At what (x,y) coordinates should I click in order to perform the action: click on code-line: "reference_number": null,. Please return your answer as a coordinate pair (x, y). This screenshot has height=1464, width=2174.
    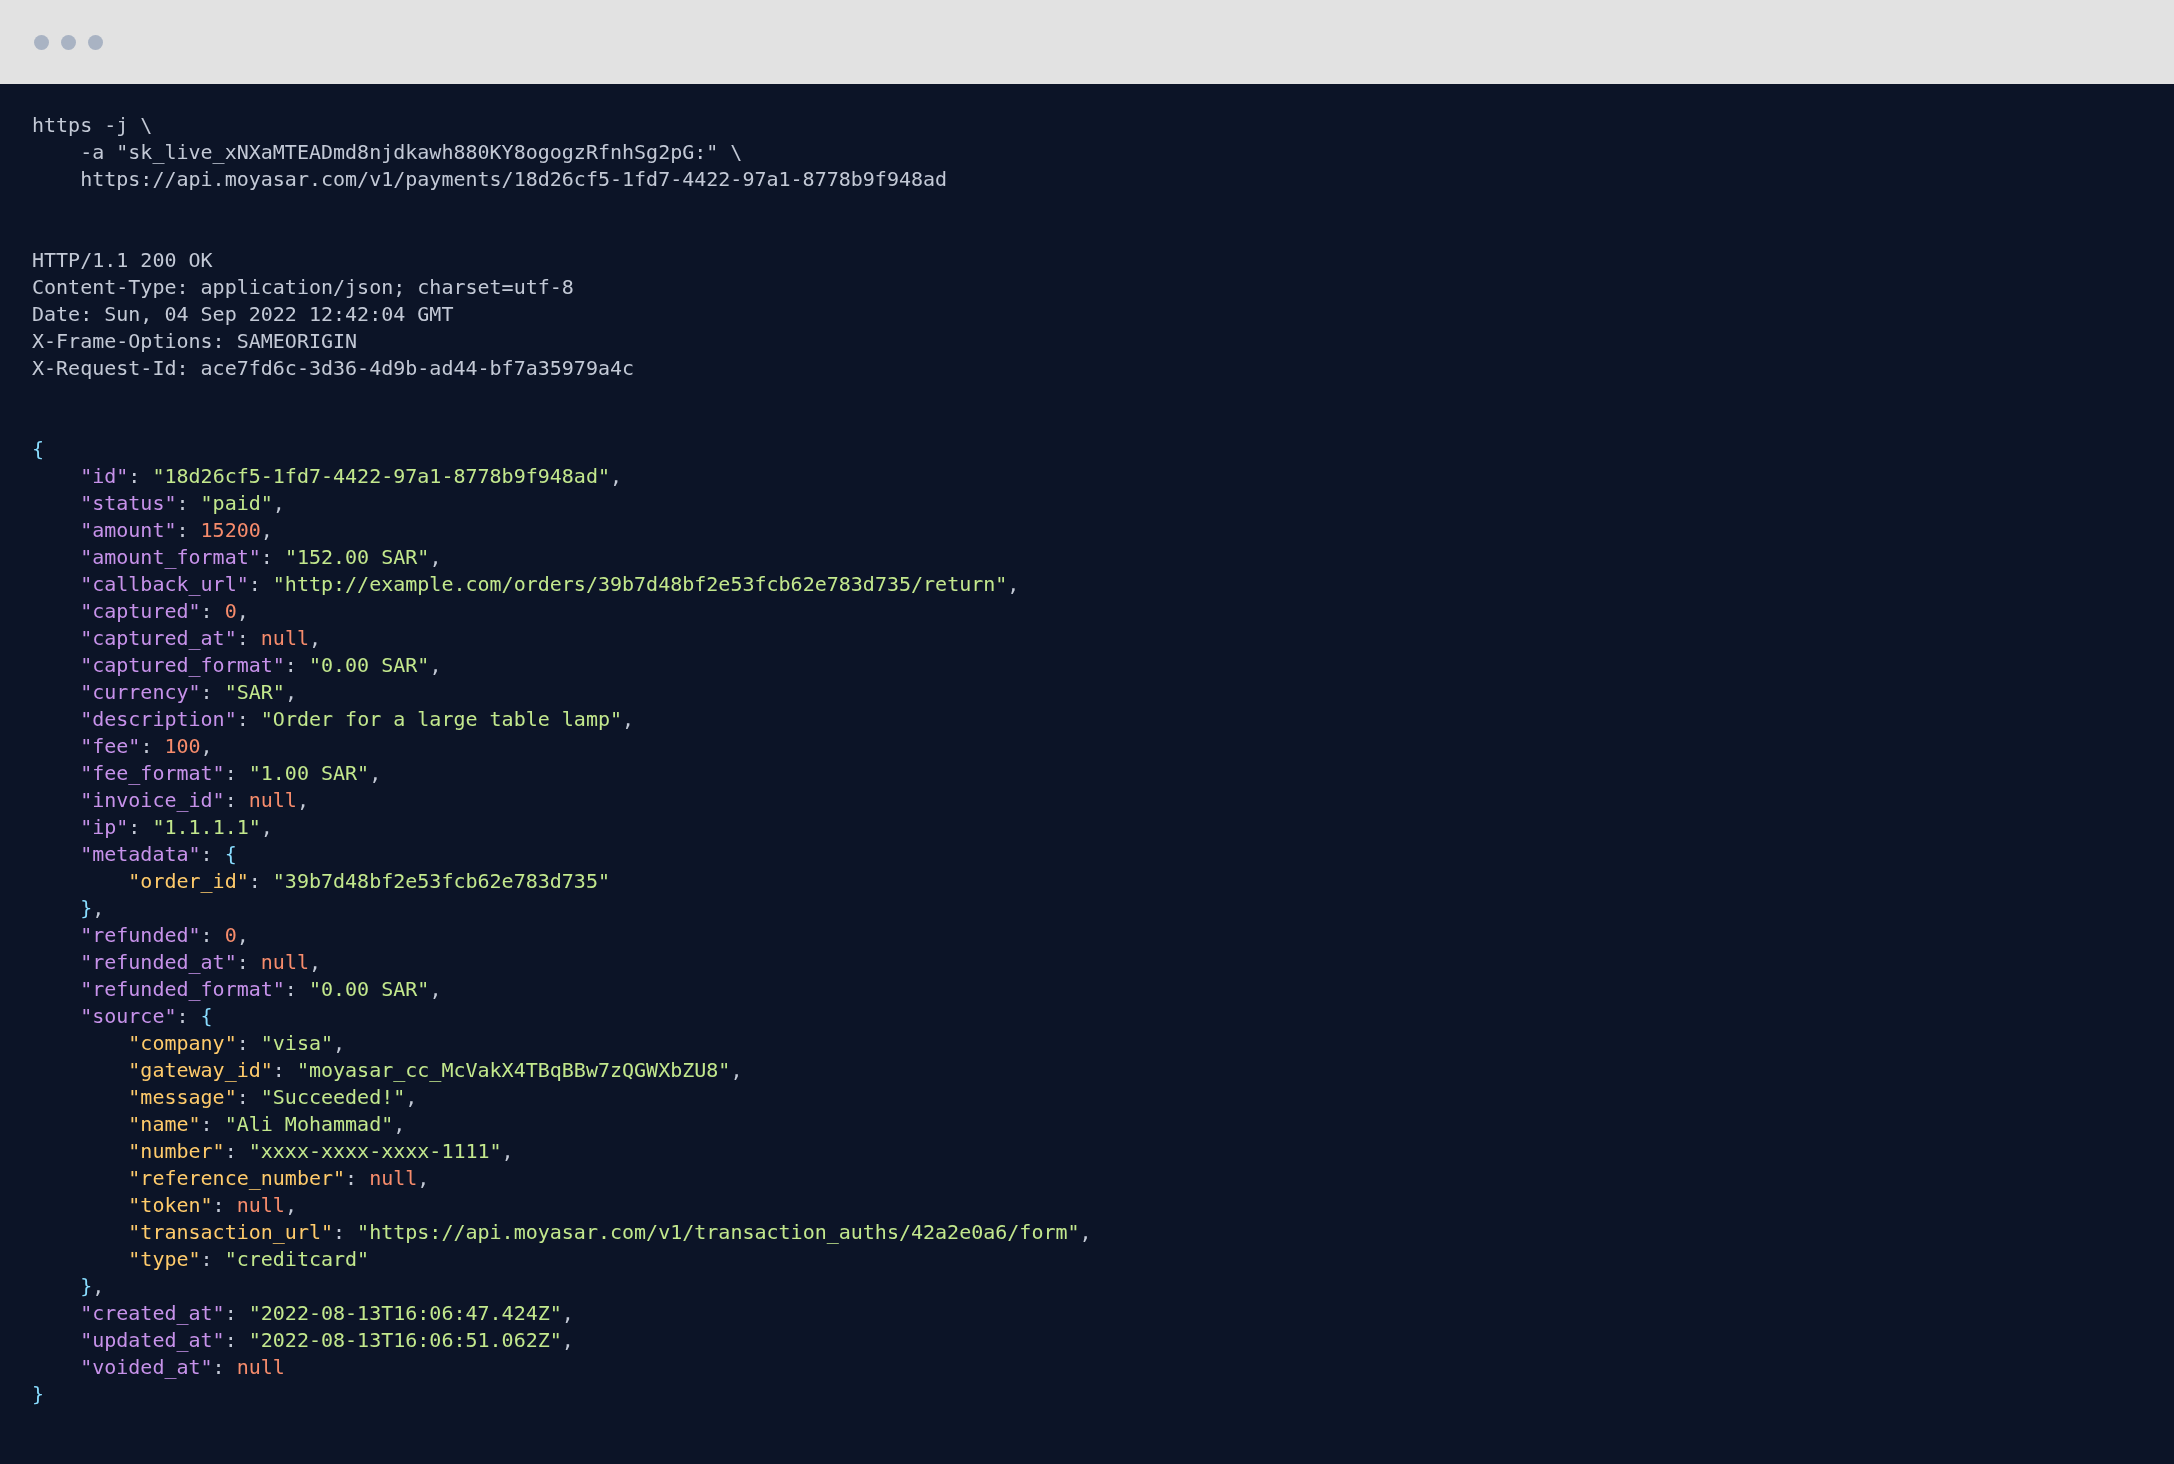
    Looking at the image, I should click on (279, 1178).